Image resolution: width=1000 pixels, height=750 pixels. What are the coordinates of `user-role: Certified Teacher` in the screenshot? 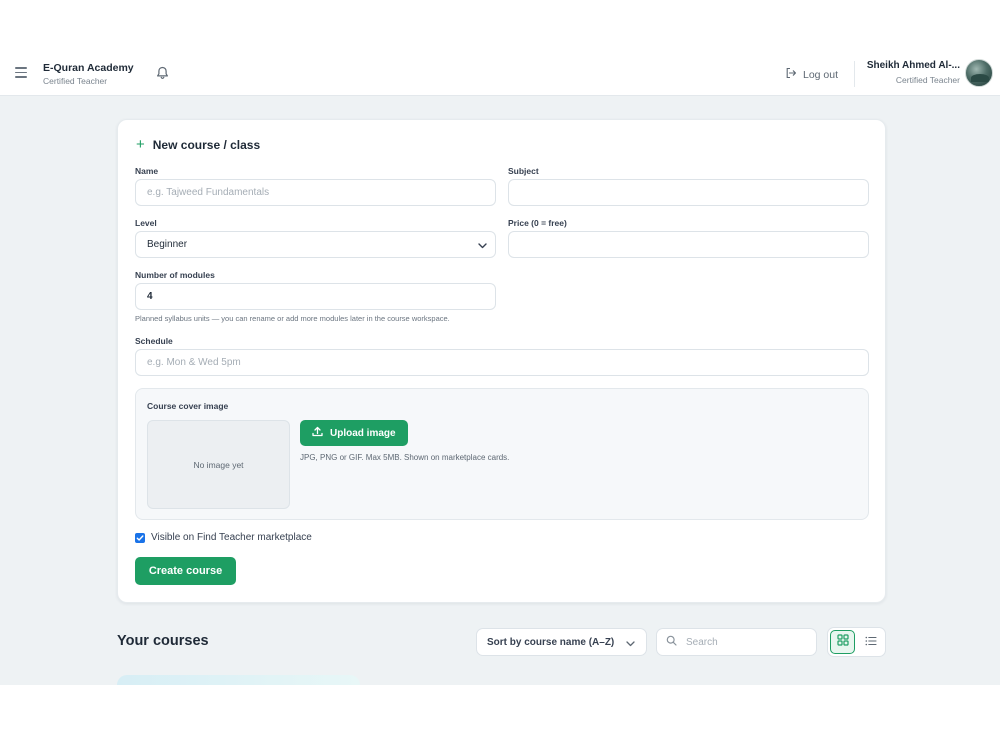 It's located at (927, 80).